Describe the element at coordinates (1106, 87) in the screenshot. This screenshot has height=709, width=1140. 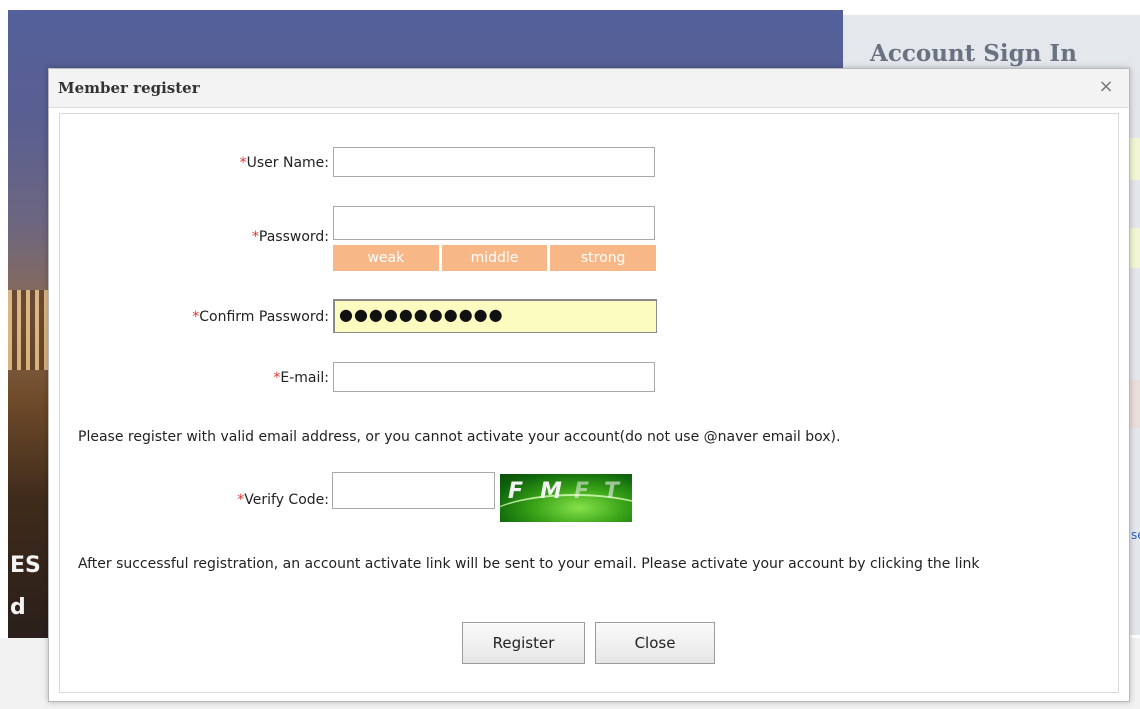
I see `close-icon: ×` at that location.